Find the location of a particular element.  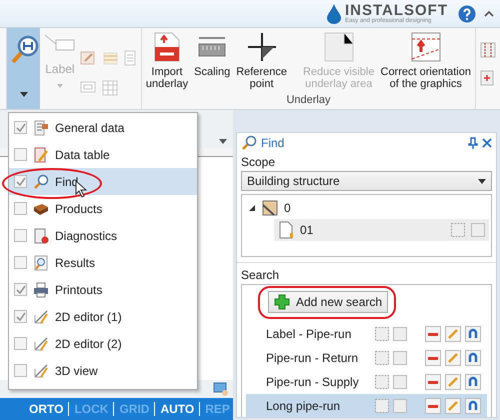

dwg-file-icon is located at coordinates (167, 47).